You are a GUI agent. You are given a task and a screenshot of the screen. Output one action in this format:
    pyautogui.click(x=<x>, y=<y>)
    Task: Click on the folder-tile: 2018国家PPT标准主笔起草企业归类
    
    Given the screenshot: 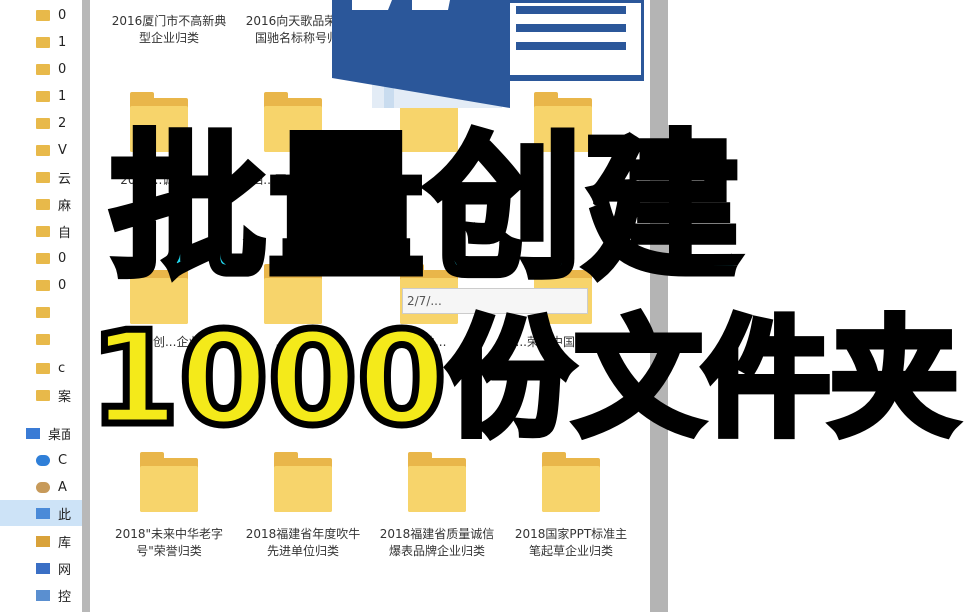 What is the action you would take?
    pyautogui.click(x=571, y=506)
    